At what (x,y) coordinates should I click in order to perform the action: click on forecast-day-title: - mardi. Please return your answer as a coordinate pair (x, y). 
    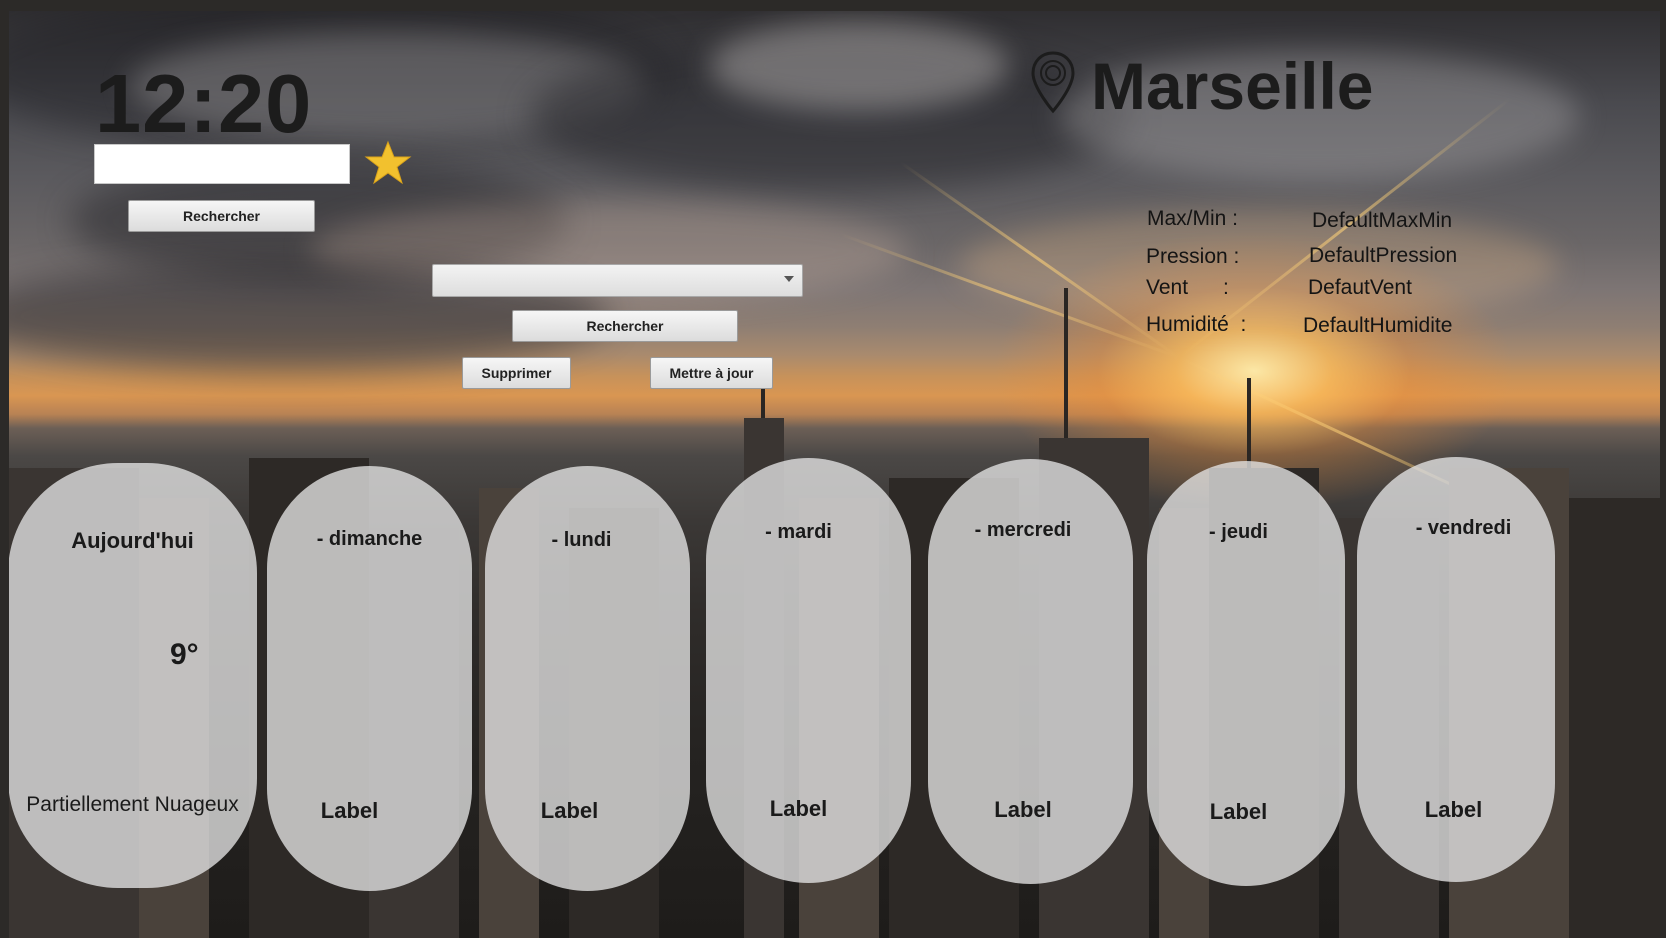
    Looking at the image, I should click on (798, 532).